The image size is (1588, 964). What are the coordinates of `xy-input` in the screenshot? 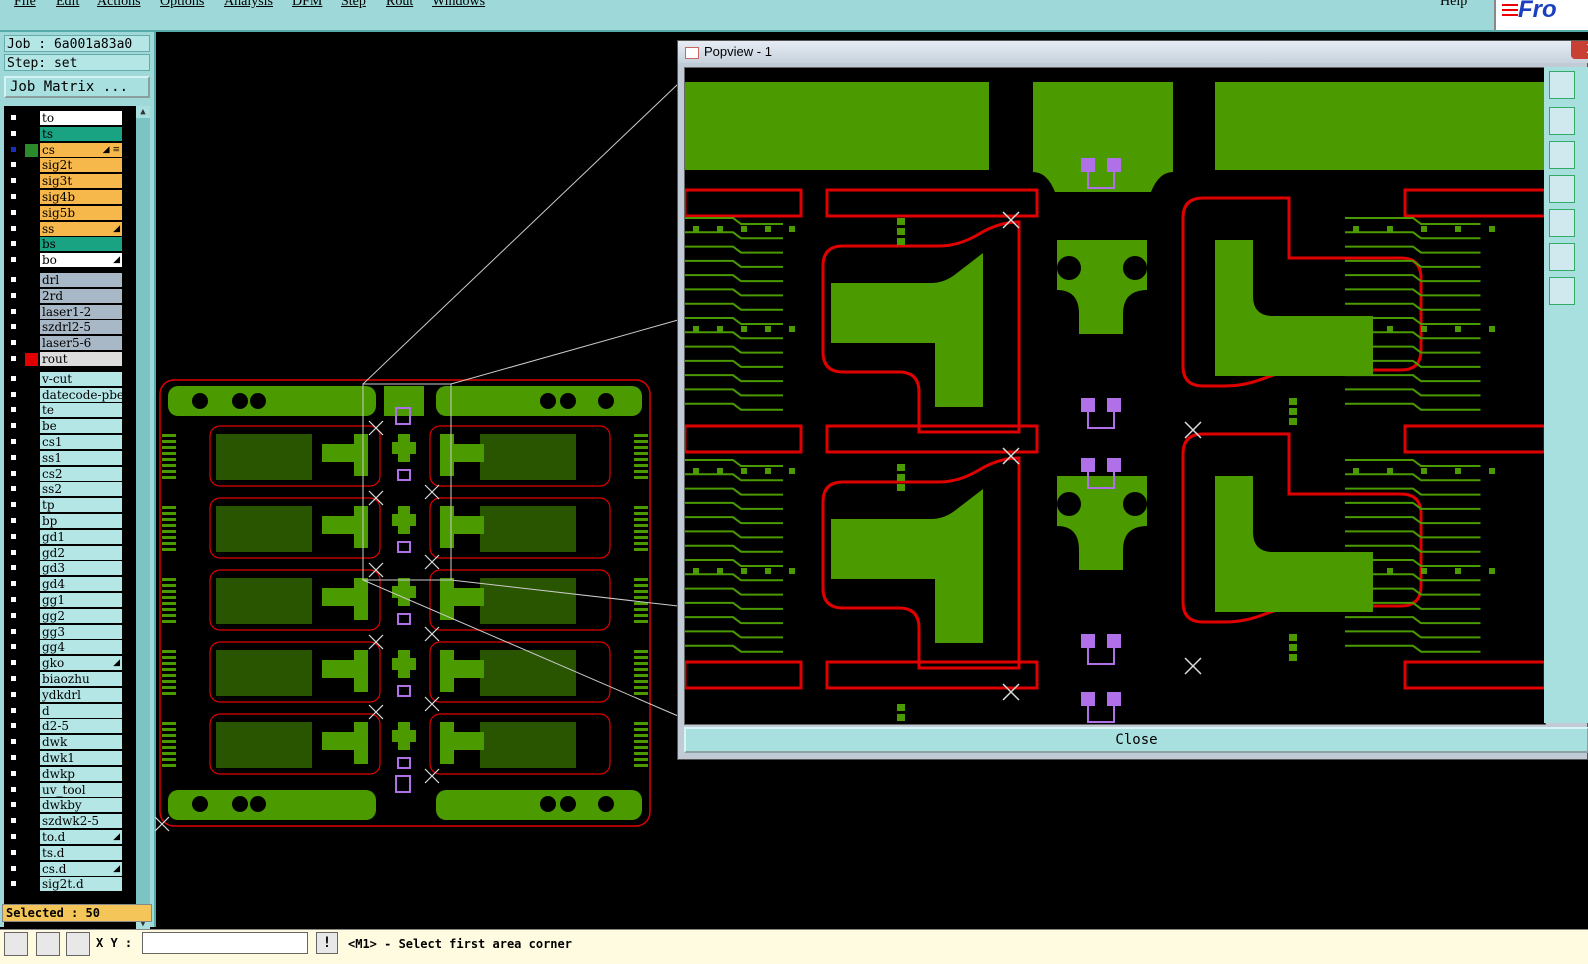 It's located at (225, 943).